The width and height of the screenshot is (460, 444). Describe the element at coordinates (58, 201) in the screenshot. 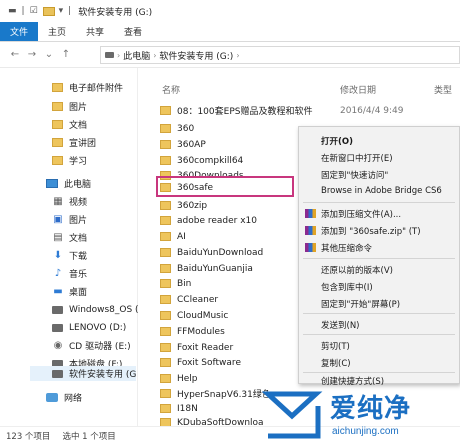

I see `video-icon: ▦` at that location.